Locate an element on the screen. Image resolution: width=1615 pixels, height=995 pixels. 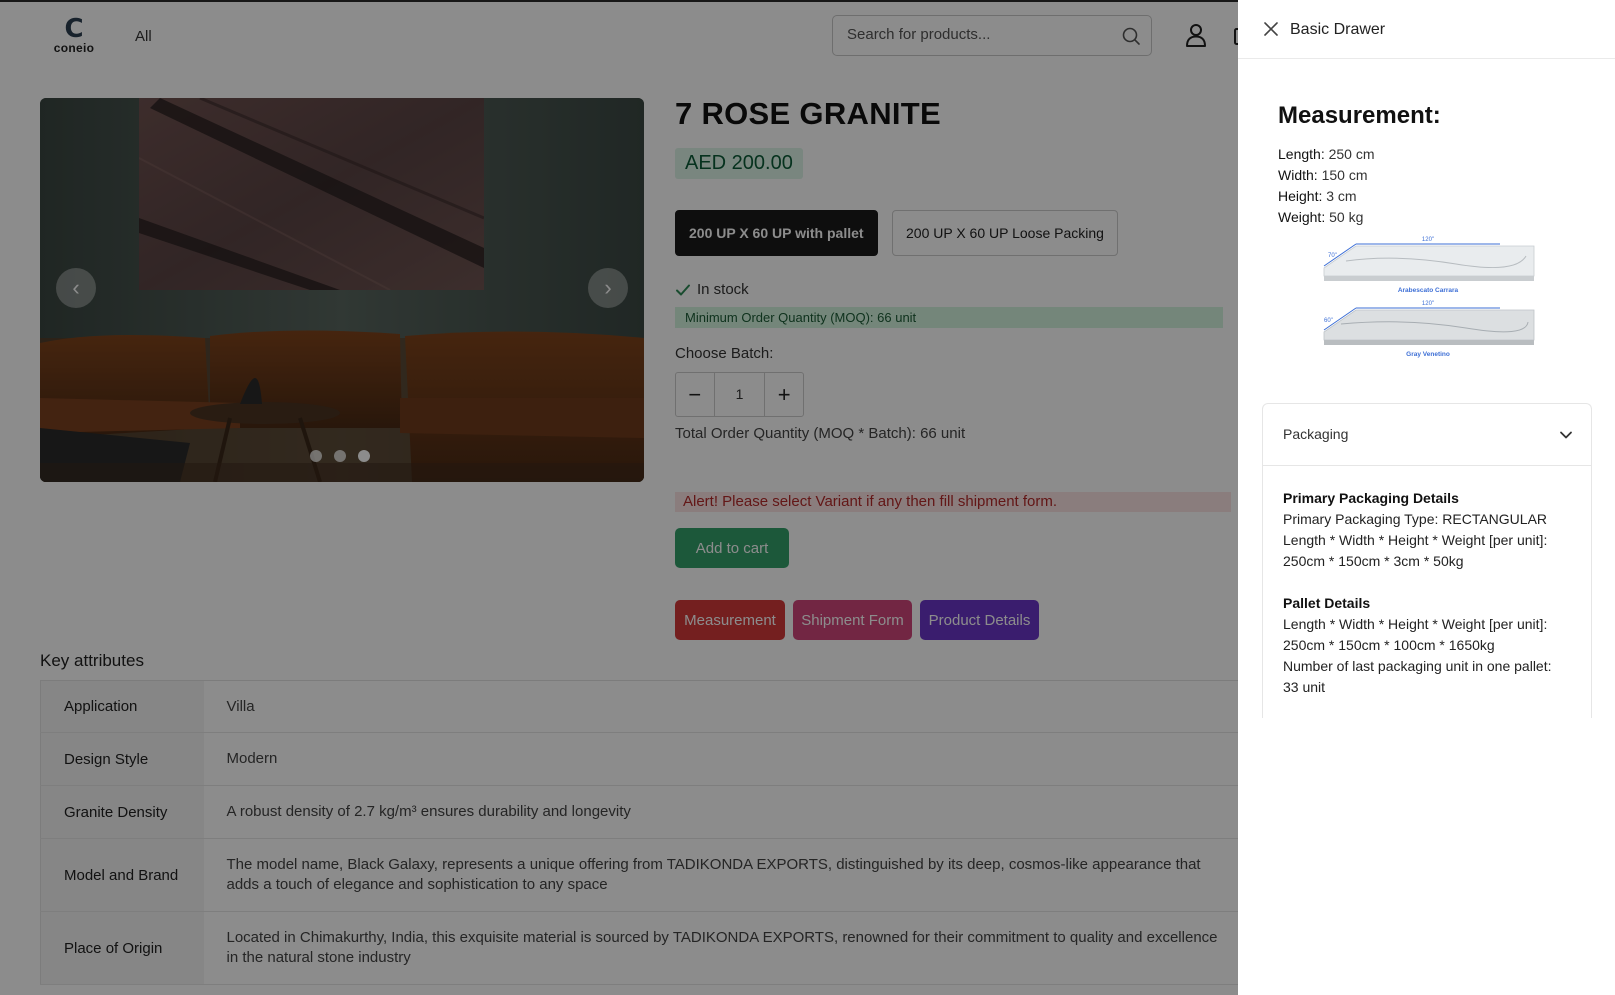
measurement-row: Width: 150 cm is located at coordinates (1326, 175).